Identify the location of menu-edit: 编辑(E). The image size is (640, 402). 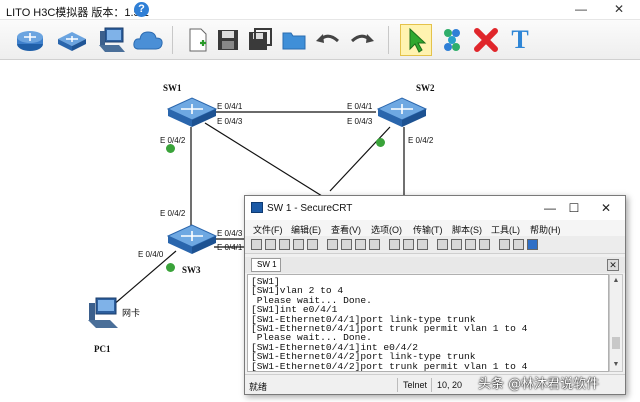
(306, 229).